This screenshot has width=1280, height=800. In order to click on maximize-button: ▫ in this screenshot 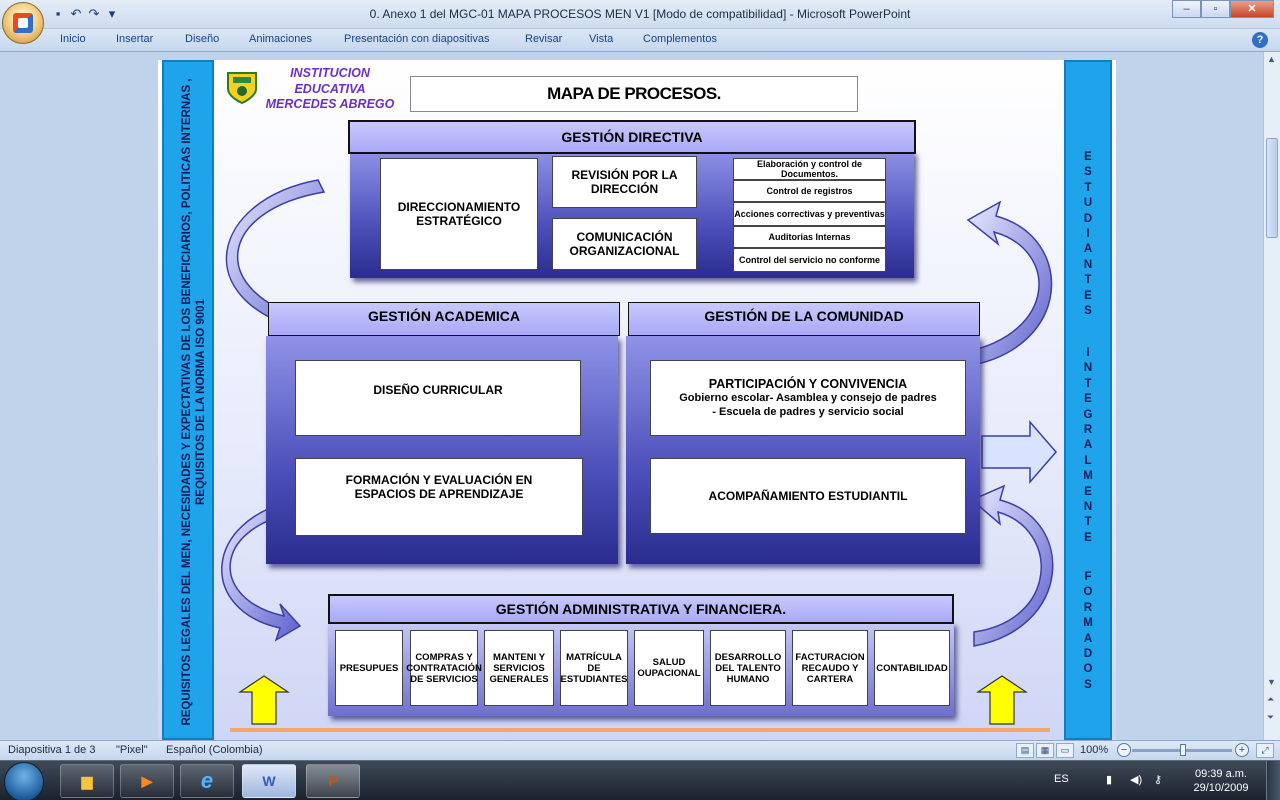, I will do `click(1215, 9)`.